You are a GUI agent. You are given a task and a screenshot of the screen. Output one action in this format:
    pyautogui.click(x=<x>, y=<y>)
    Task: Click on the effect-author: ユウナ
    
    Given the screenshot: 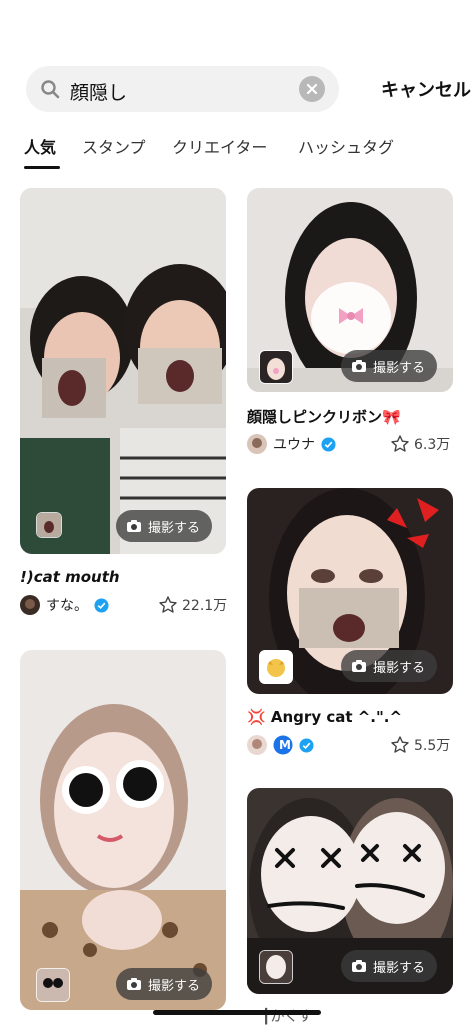 What is the action you would take?
    pyautogui.click(x=291, y=444)
    